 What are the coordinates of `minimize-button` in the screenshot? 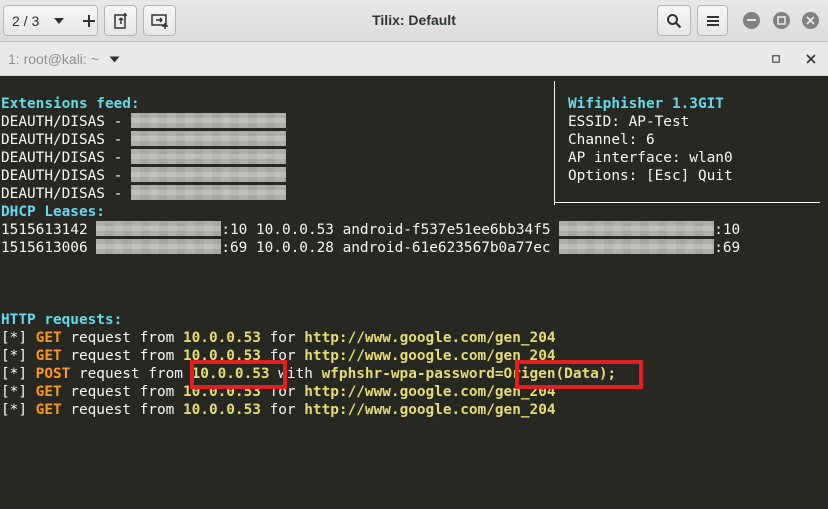 It's located at (751, 20).